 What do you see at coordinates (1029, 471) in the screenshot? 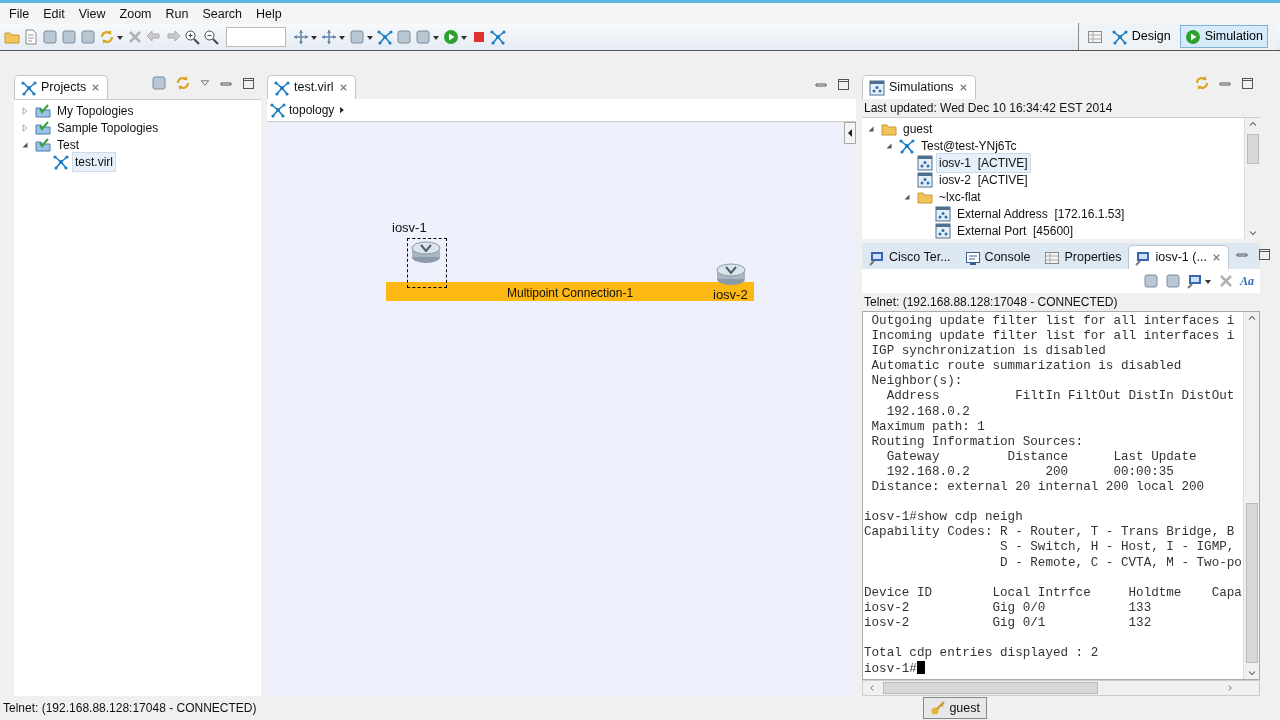
I see `terminal-line: 192.168.0.2 200 00:00:35` at bounding box center [1029, 471].